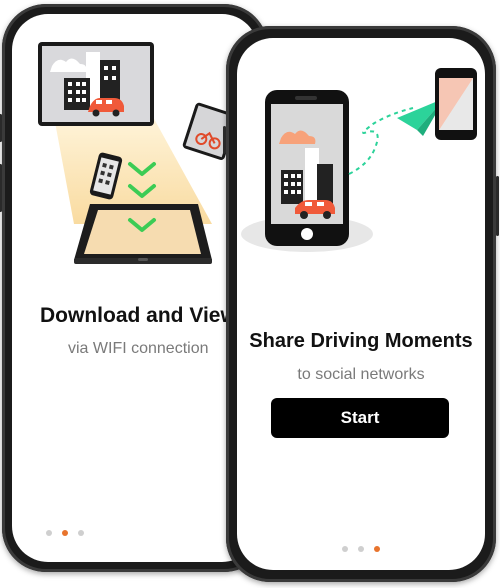 This screenshot has height=588, width=500. Describe the element at coordinates (138, 348) in the screenshot. I see `onboarding-subtitle: via WIFI connection` at that location.